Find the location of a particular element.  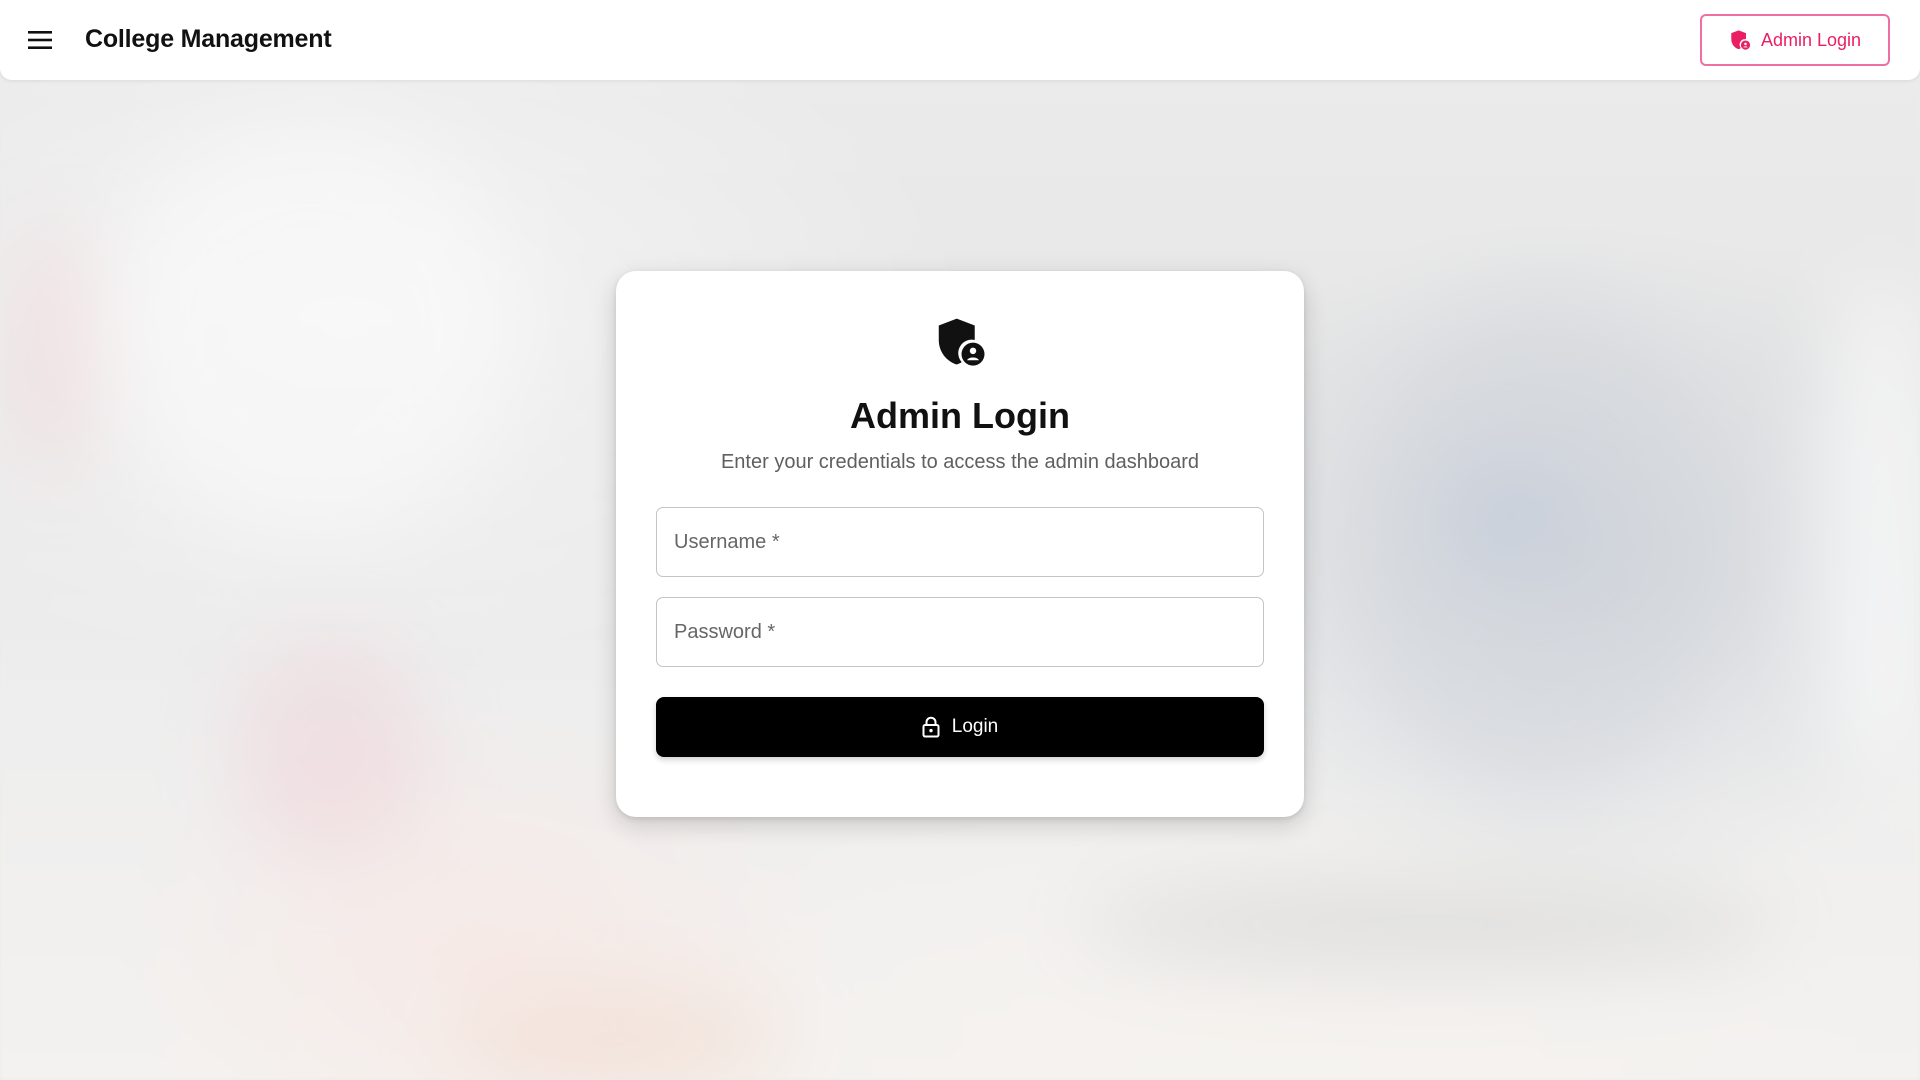

menu-button is located at coordinates (40, 40).